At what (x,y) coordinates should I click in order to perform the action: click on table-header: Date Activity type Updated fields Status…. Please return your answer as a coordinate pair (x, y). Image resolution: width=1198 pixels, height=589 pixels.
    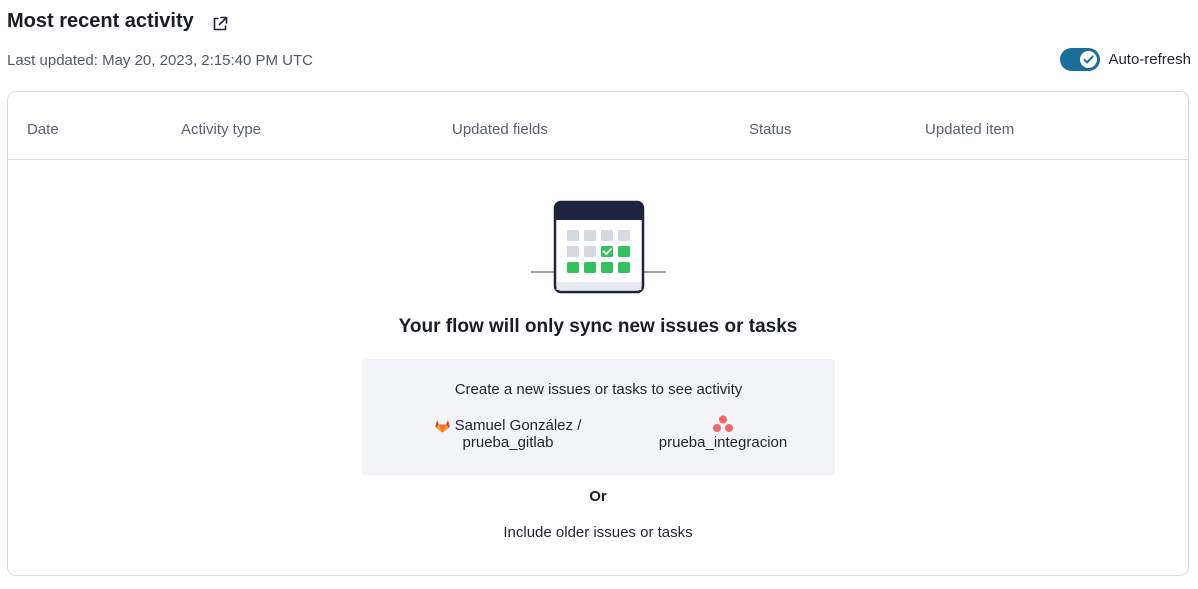
    Looking at the image, I should click on (598, 126).